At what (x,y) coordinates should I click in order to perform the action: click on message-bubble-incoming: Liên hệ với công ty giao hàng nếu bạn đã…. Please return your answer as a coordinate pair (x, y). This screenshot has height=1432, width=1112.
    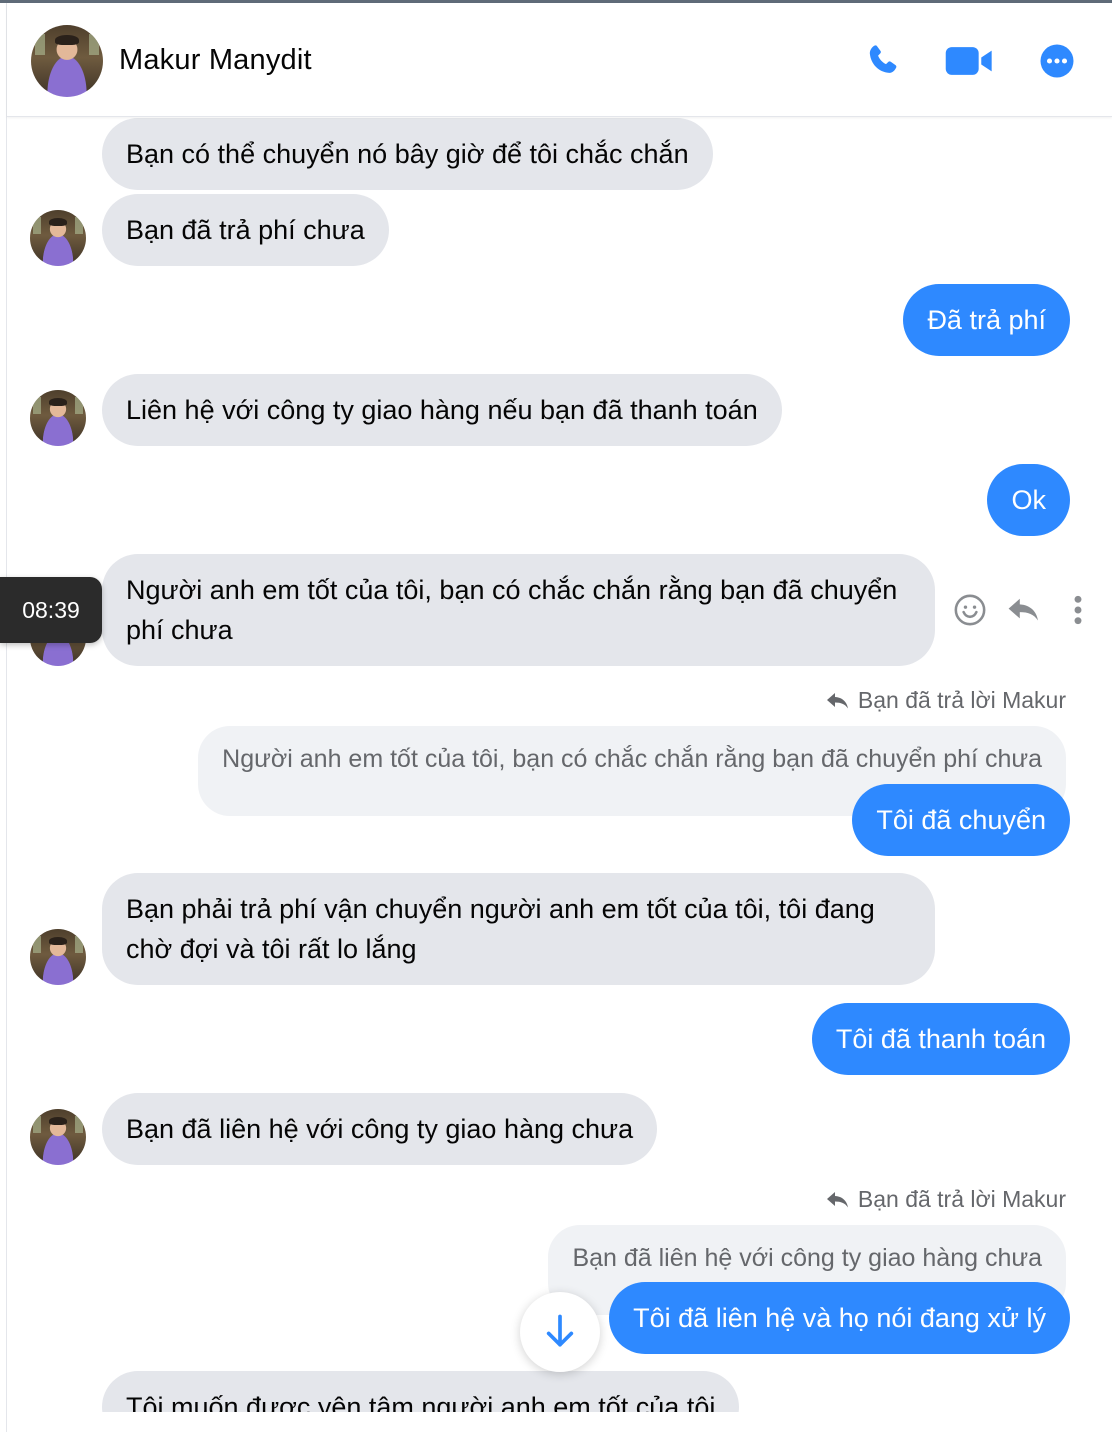
    Looking at the image, I should click on (442, 410).